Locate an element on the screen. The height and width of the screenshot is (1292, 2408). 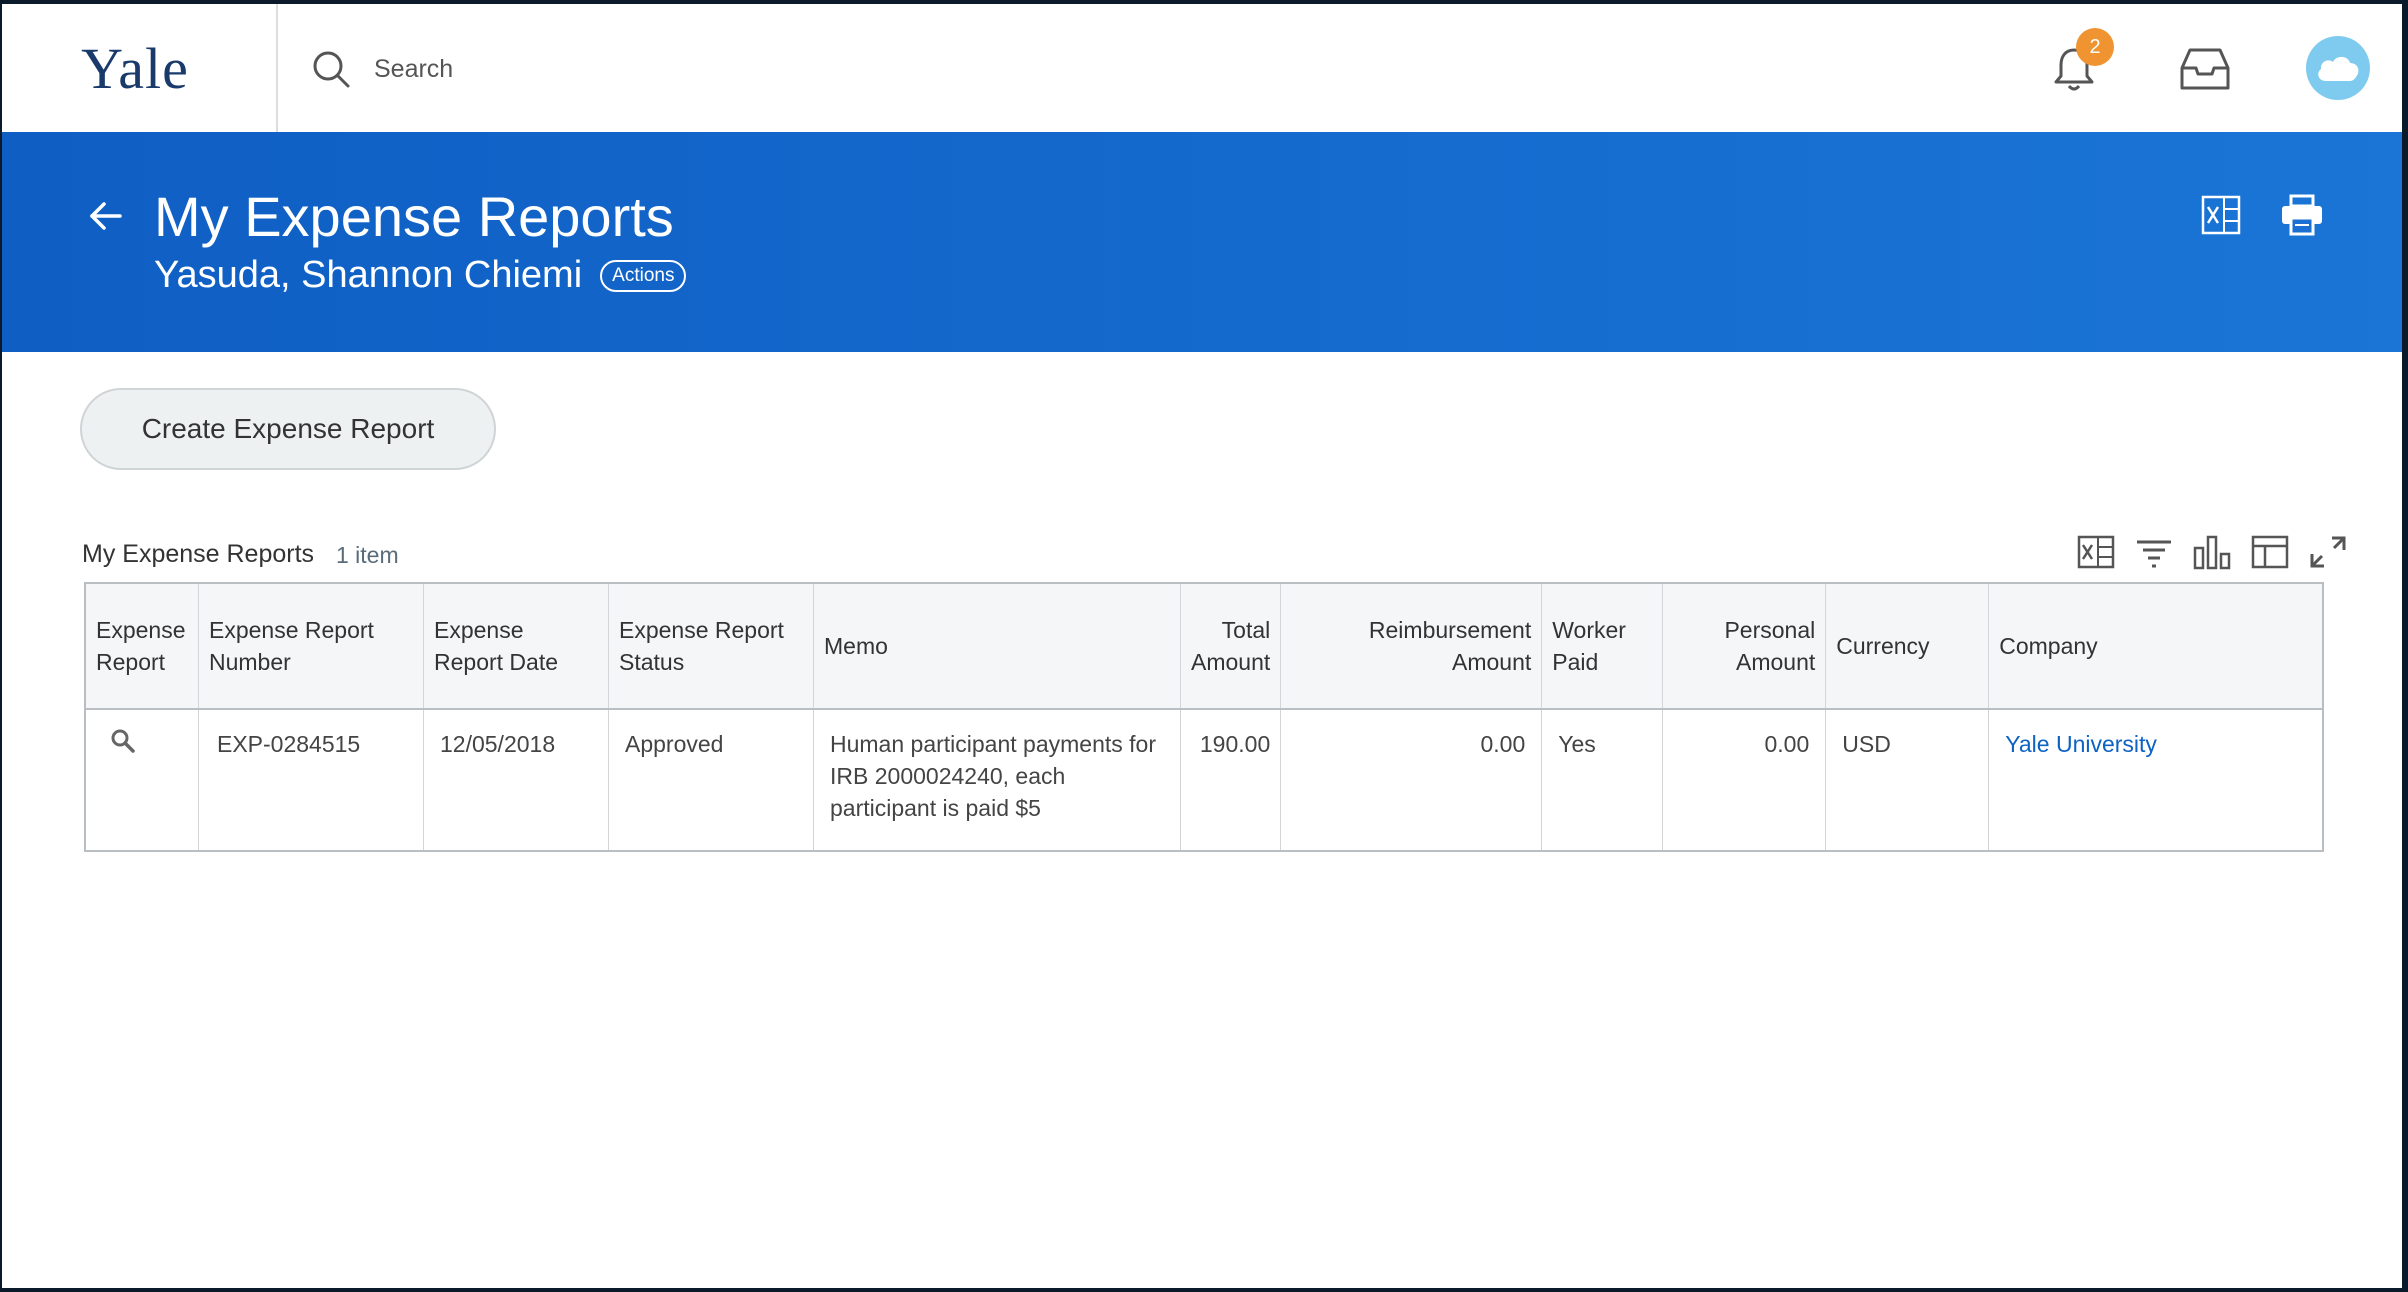
grid-toolbar is located at coordinates (2212, 552).